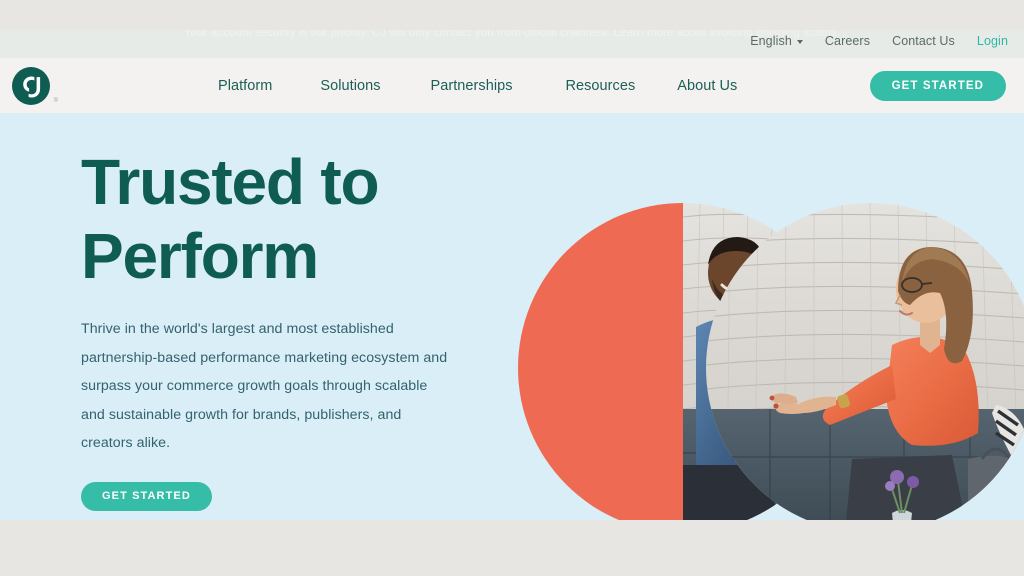  Describe the element at coordinates (31, 86) in the screenshot. I see `logo-circle-icon` at that location.